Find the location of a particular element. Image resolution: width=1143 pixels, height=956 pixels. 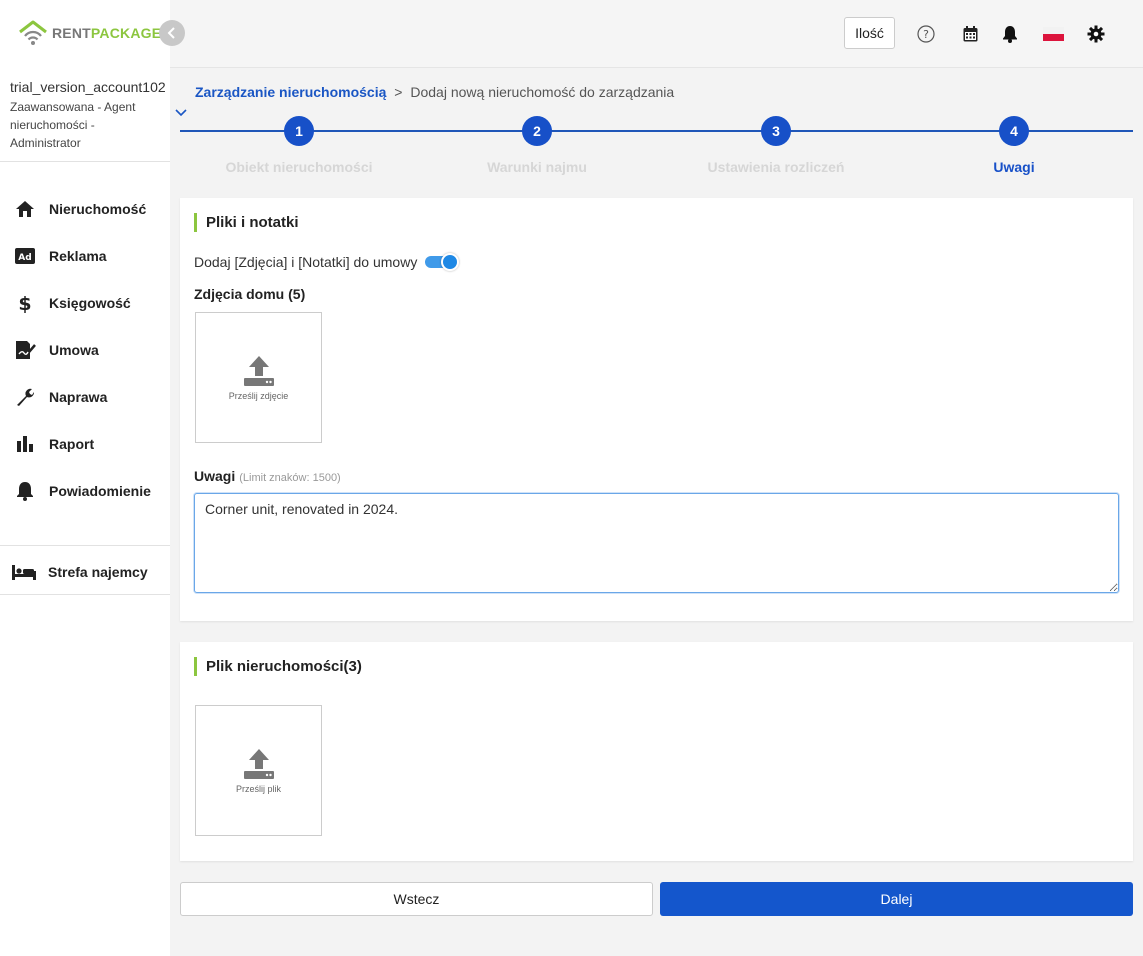

quantity-button: Ilość is located at coordinates (869, 33).